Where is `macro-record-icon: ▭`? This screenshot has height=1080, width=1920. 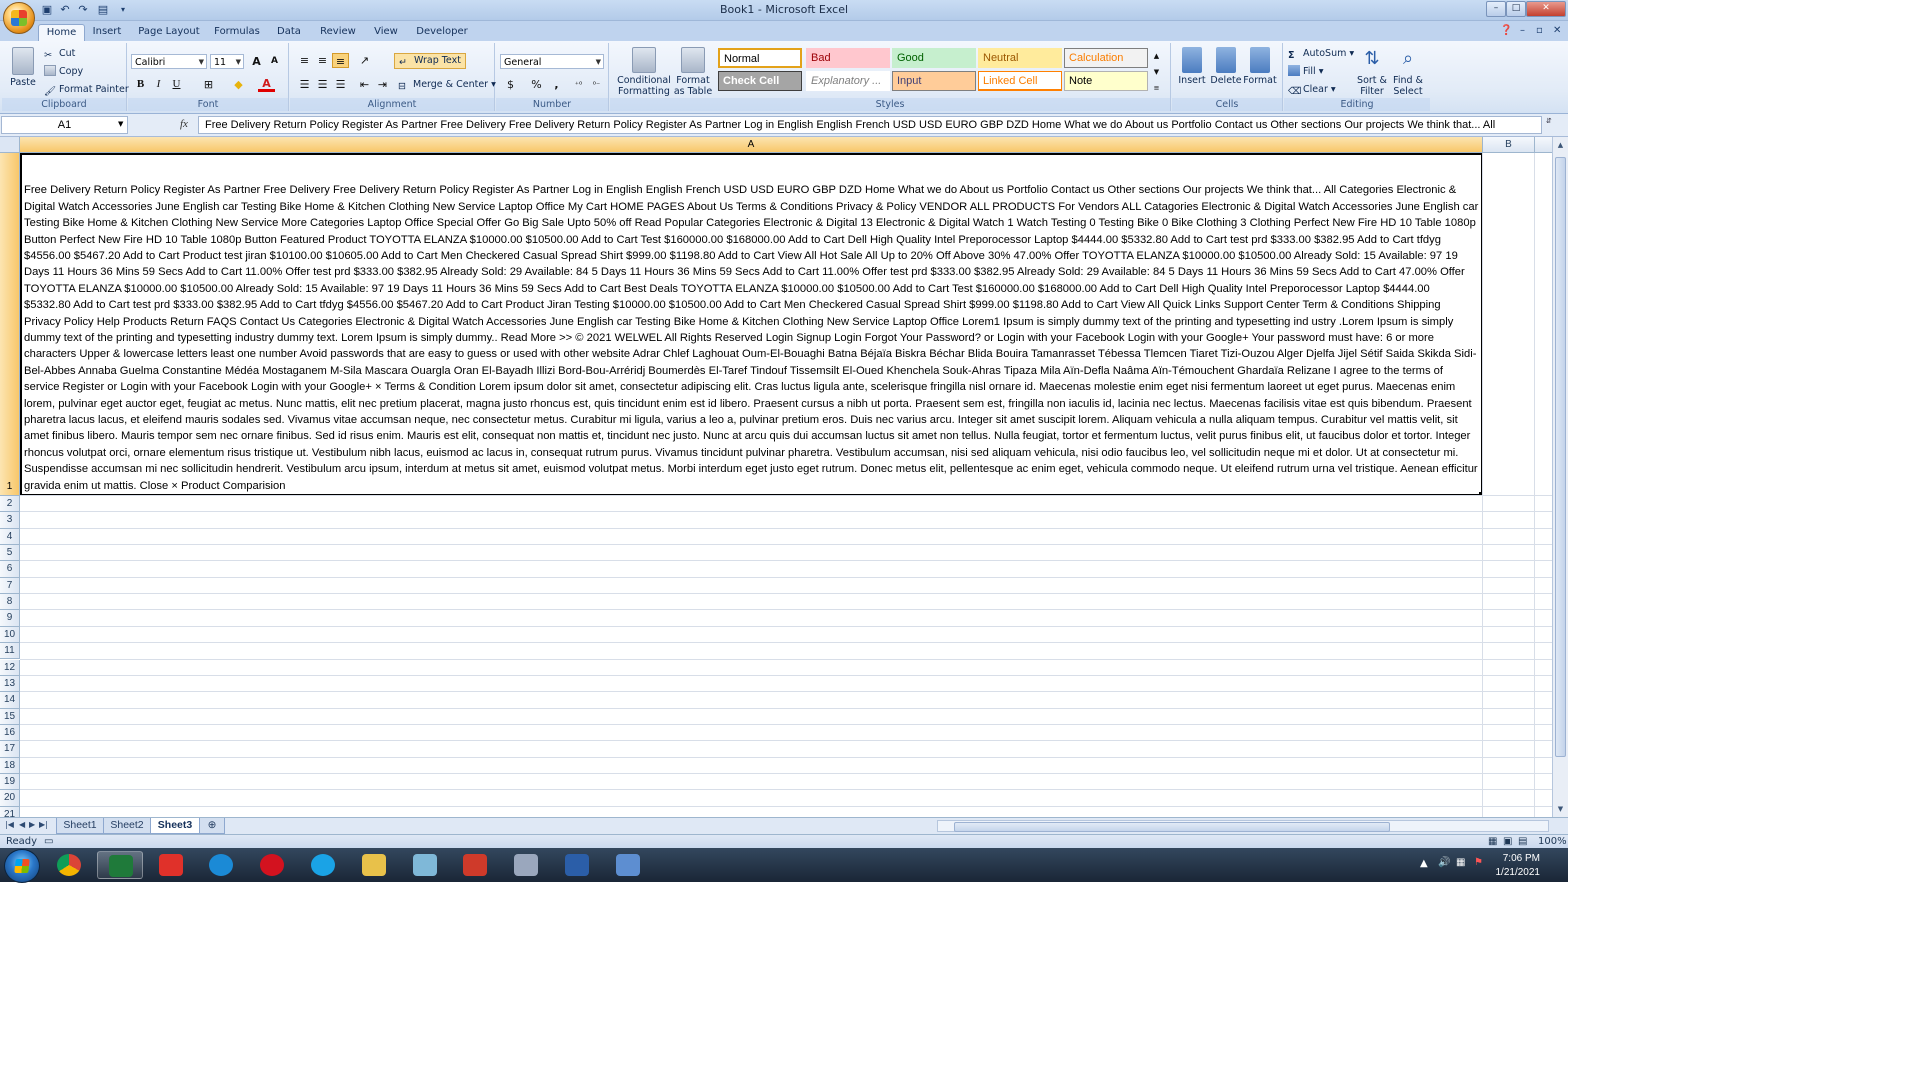
macro-record-icon: ▭ is located at coordinates (48, 841).